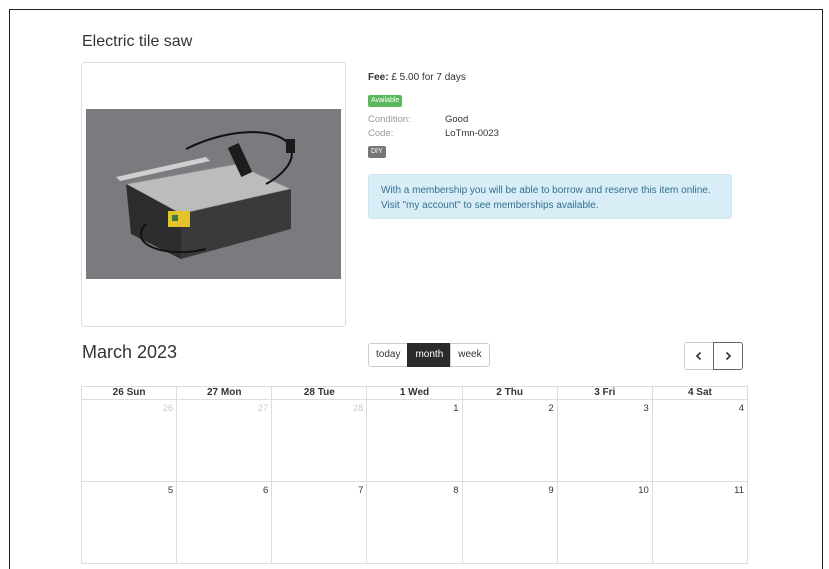  What do you see at coordinates (472, 133) in the screenshot?
I see `code-value: LoTmn-0023` at bounding box center [472, 133].